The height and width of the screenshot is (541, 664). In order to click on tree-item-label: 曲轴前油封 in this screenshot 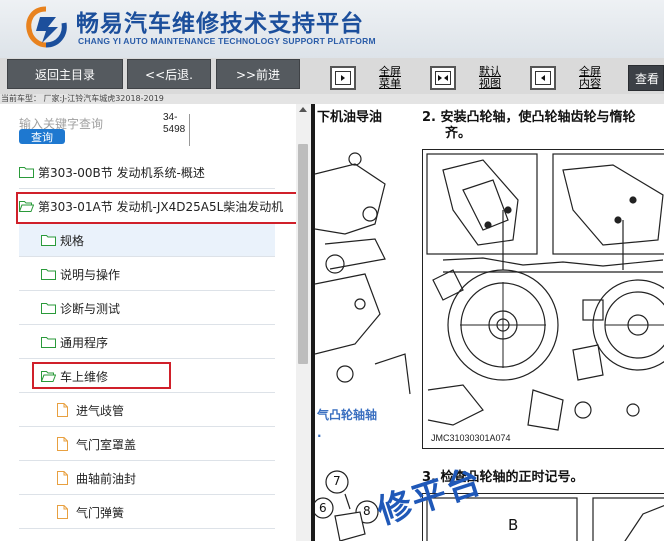, I will do `click(106, 478)`.